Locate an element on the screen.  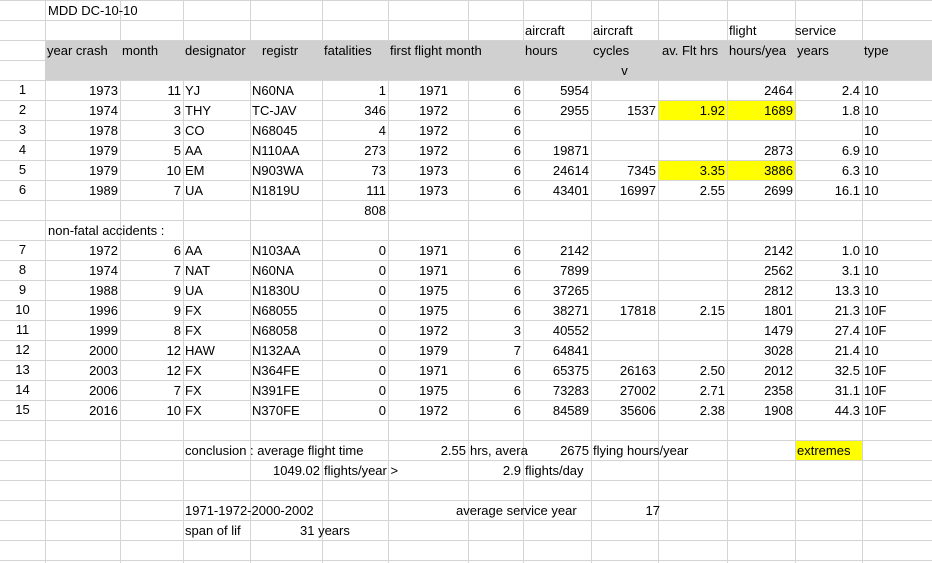
cell-fat: 4 is located at coordinates (382, 130).